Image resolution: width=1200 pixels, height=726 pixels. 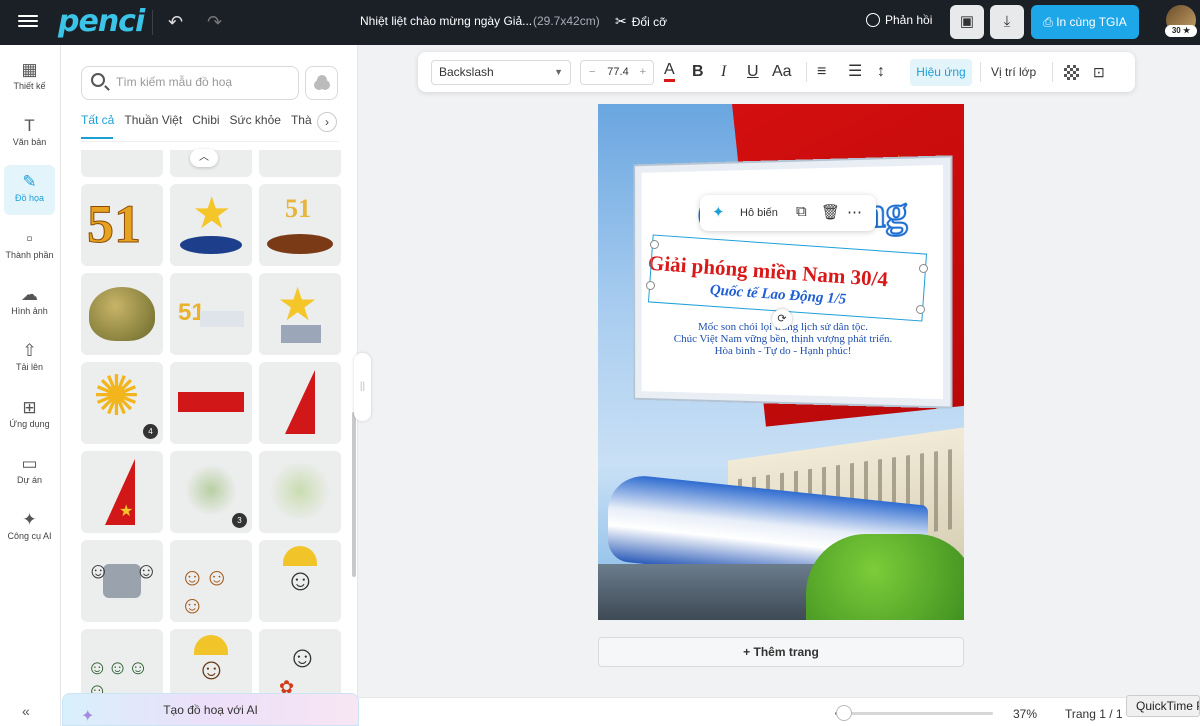 I want to click on lock-icon: ⊡, so click(x=1099, y=72).